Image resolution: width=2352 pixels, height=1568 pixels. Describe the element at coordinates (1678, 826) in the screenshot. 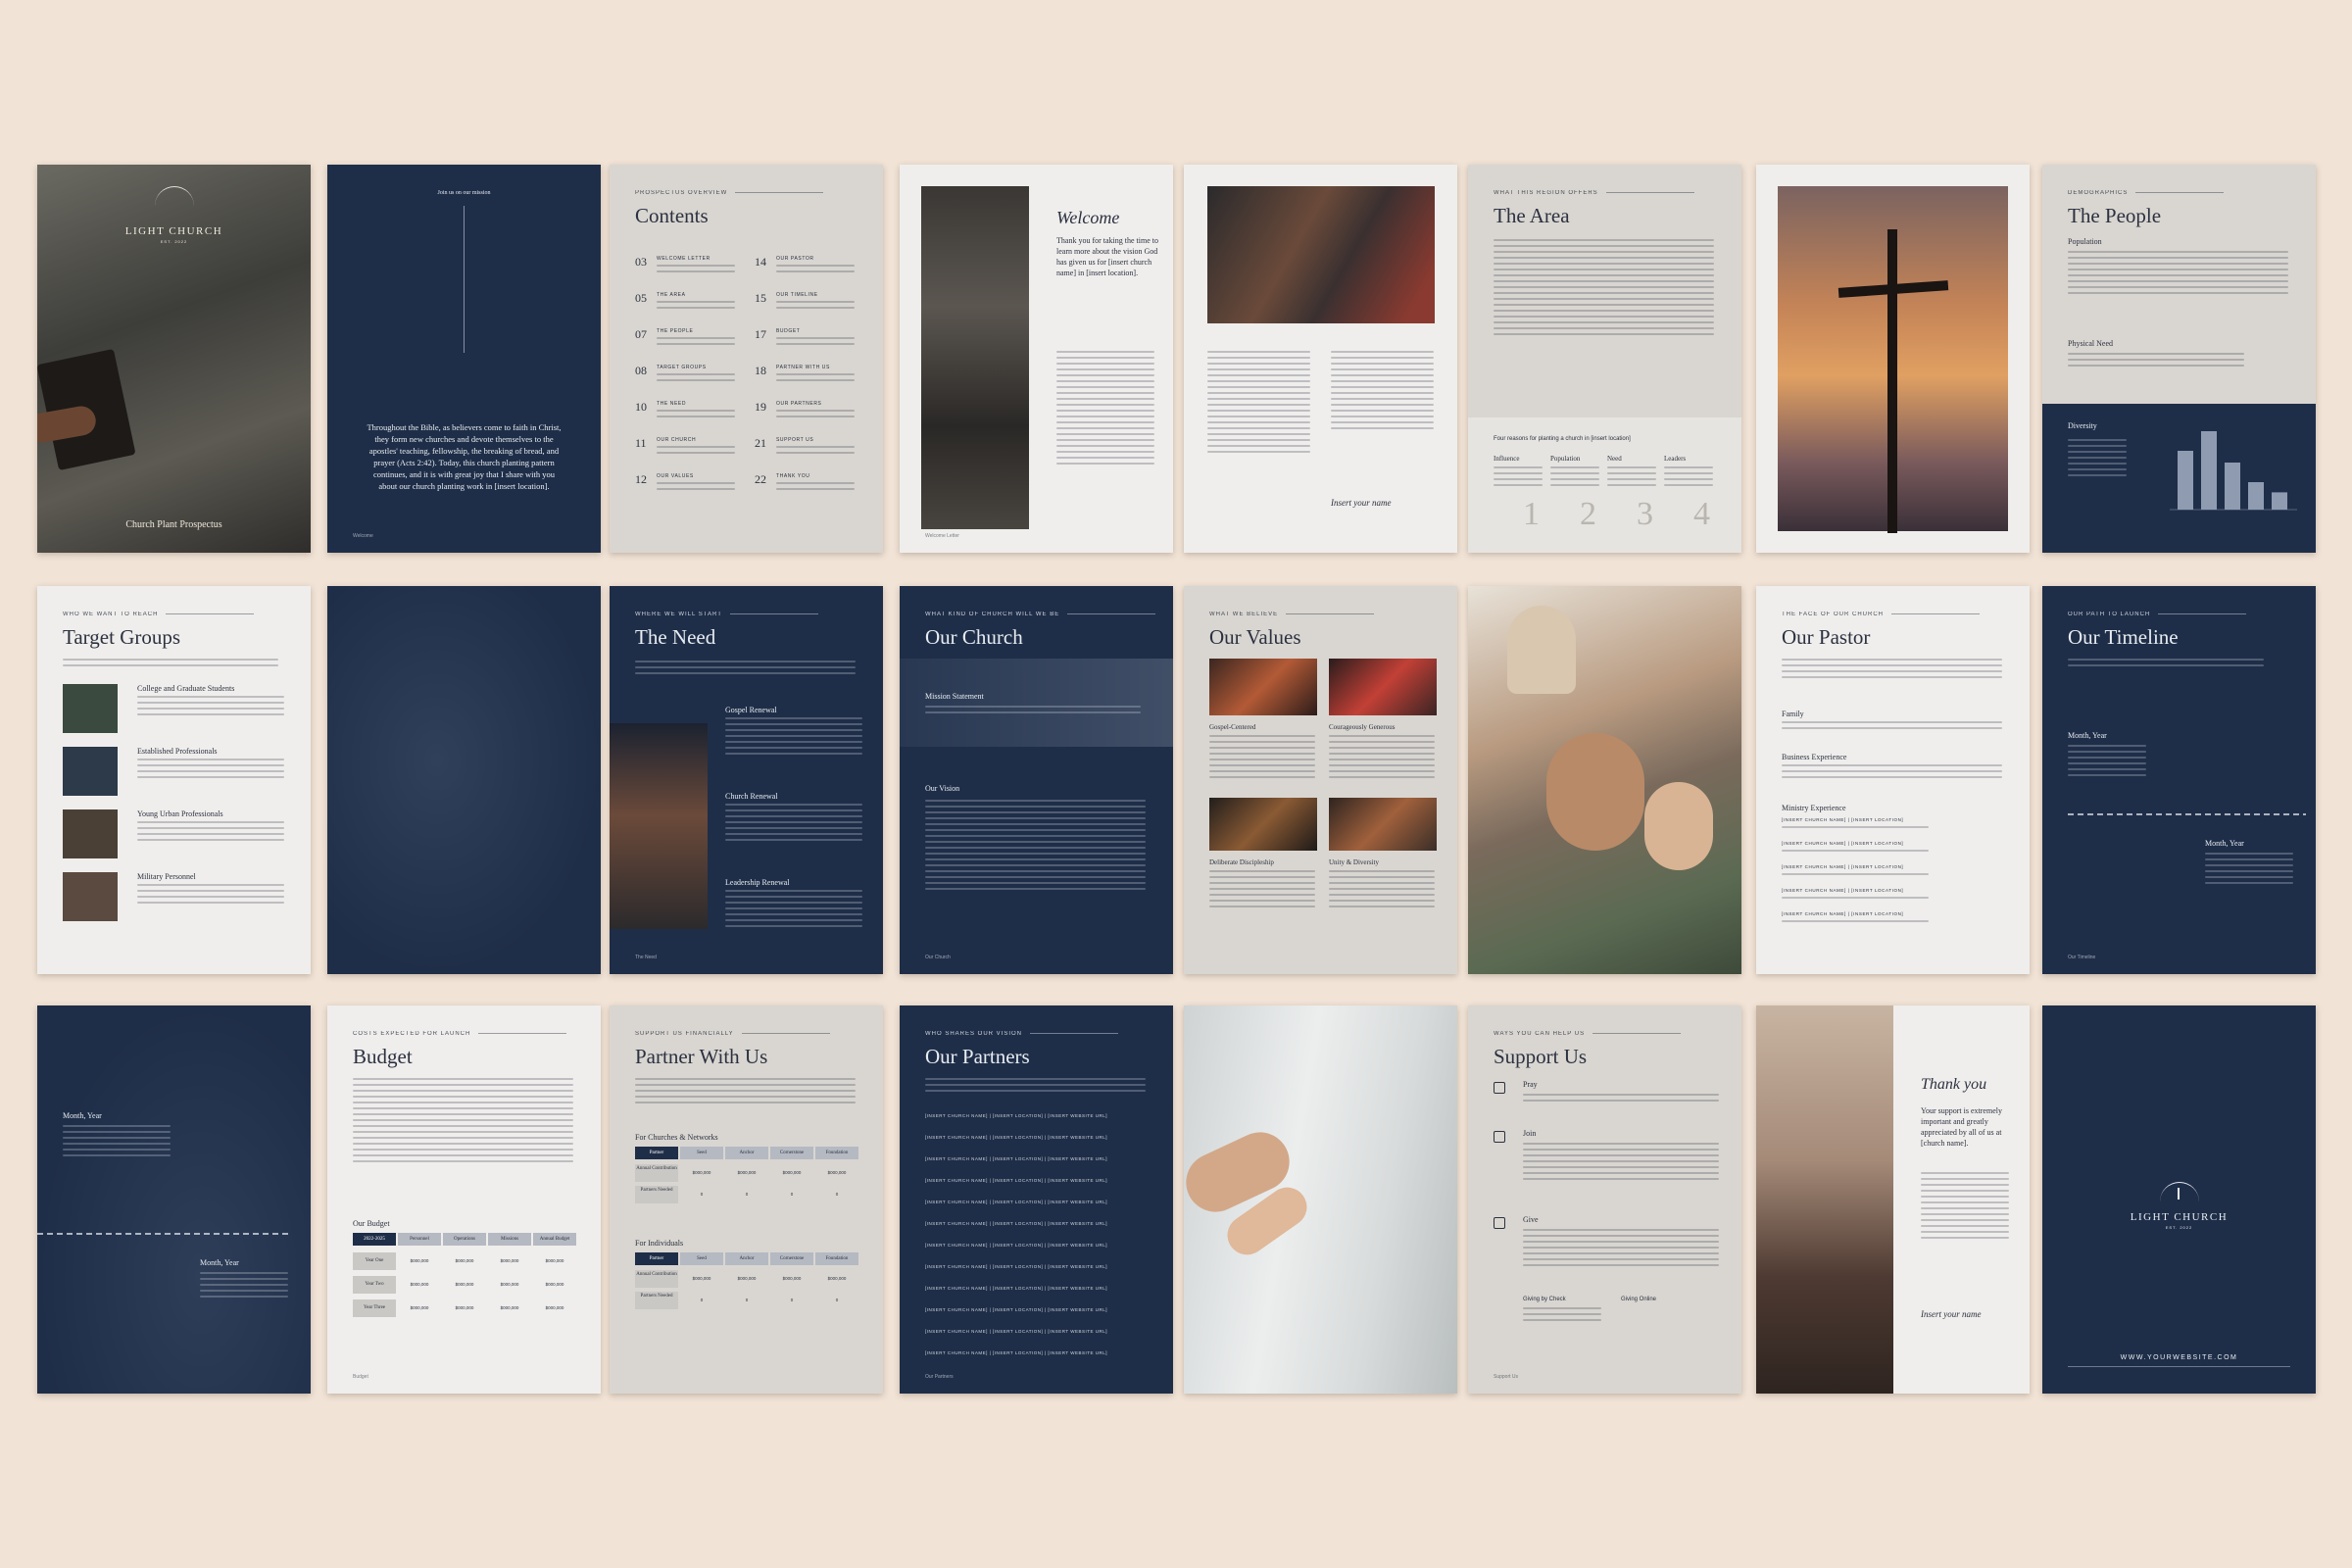

I see `child-right` at that location.